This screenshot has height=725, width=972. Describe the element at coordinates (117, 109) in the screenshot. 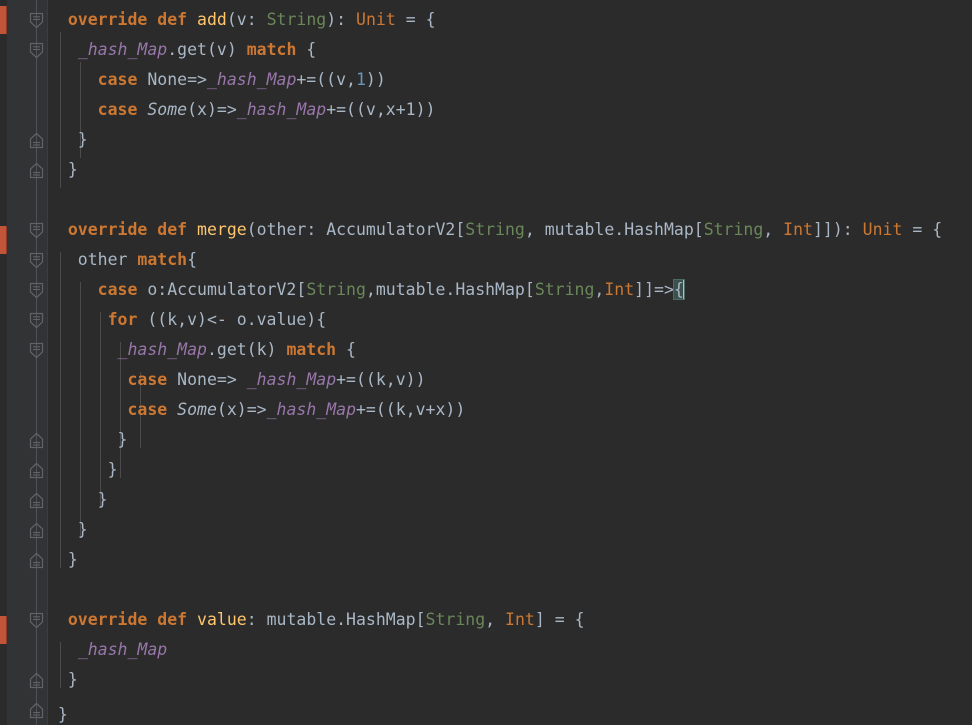

I see `line-add-case-some-token-1: case` at that location.